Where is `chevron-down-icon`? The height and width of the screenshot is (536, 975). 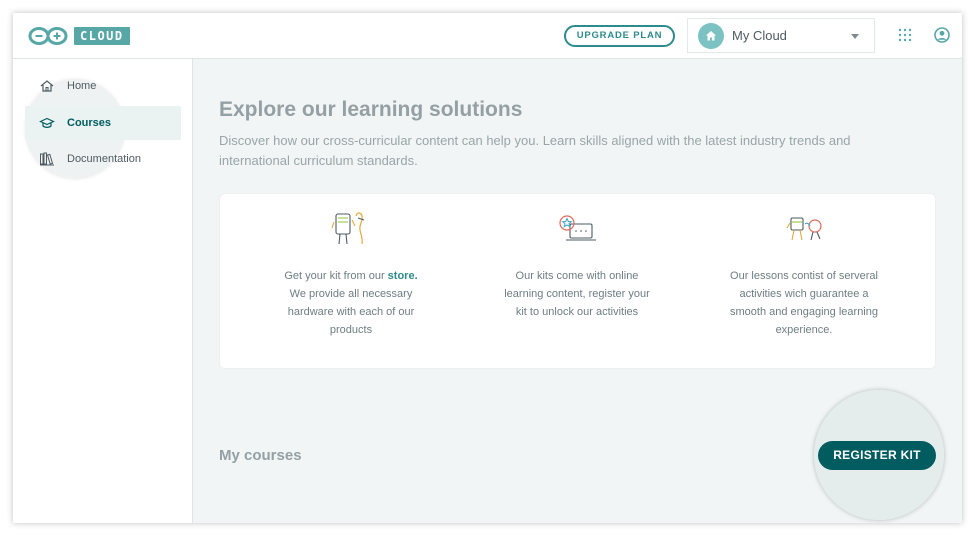 chevron-down-icon is located at coordinates (855, 36).